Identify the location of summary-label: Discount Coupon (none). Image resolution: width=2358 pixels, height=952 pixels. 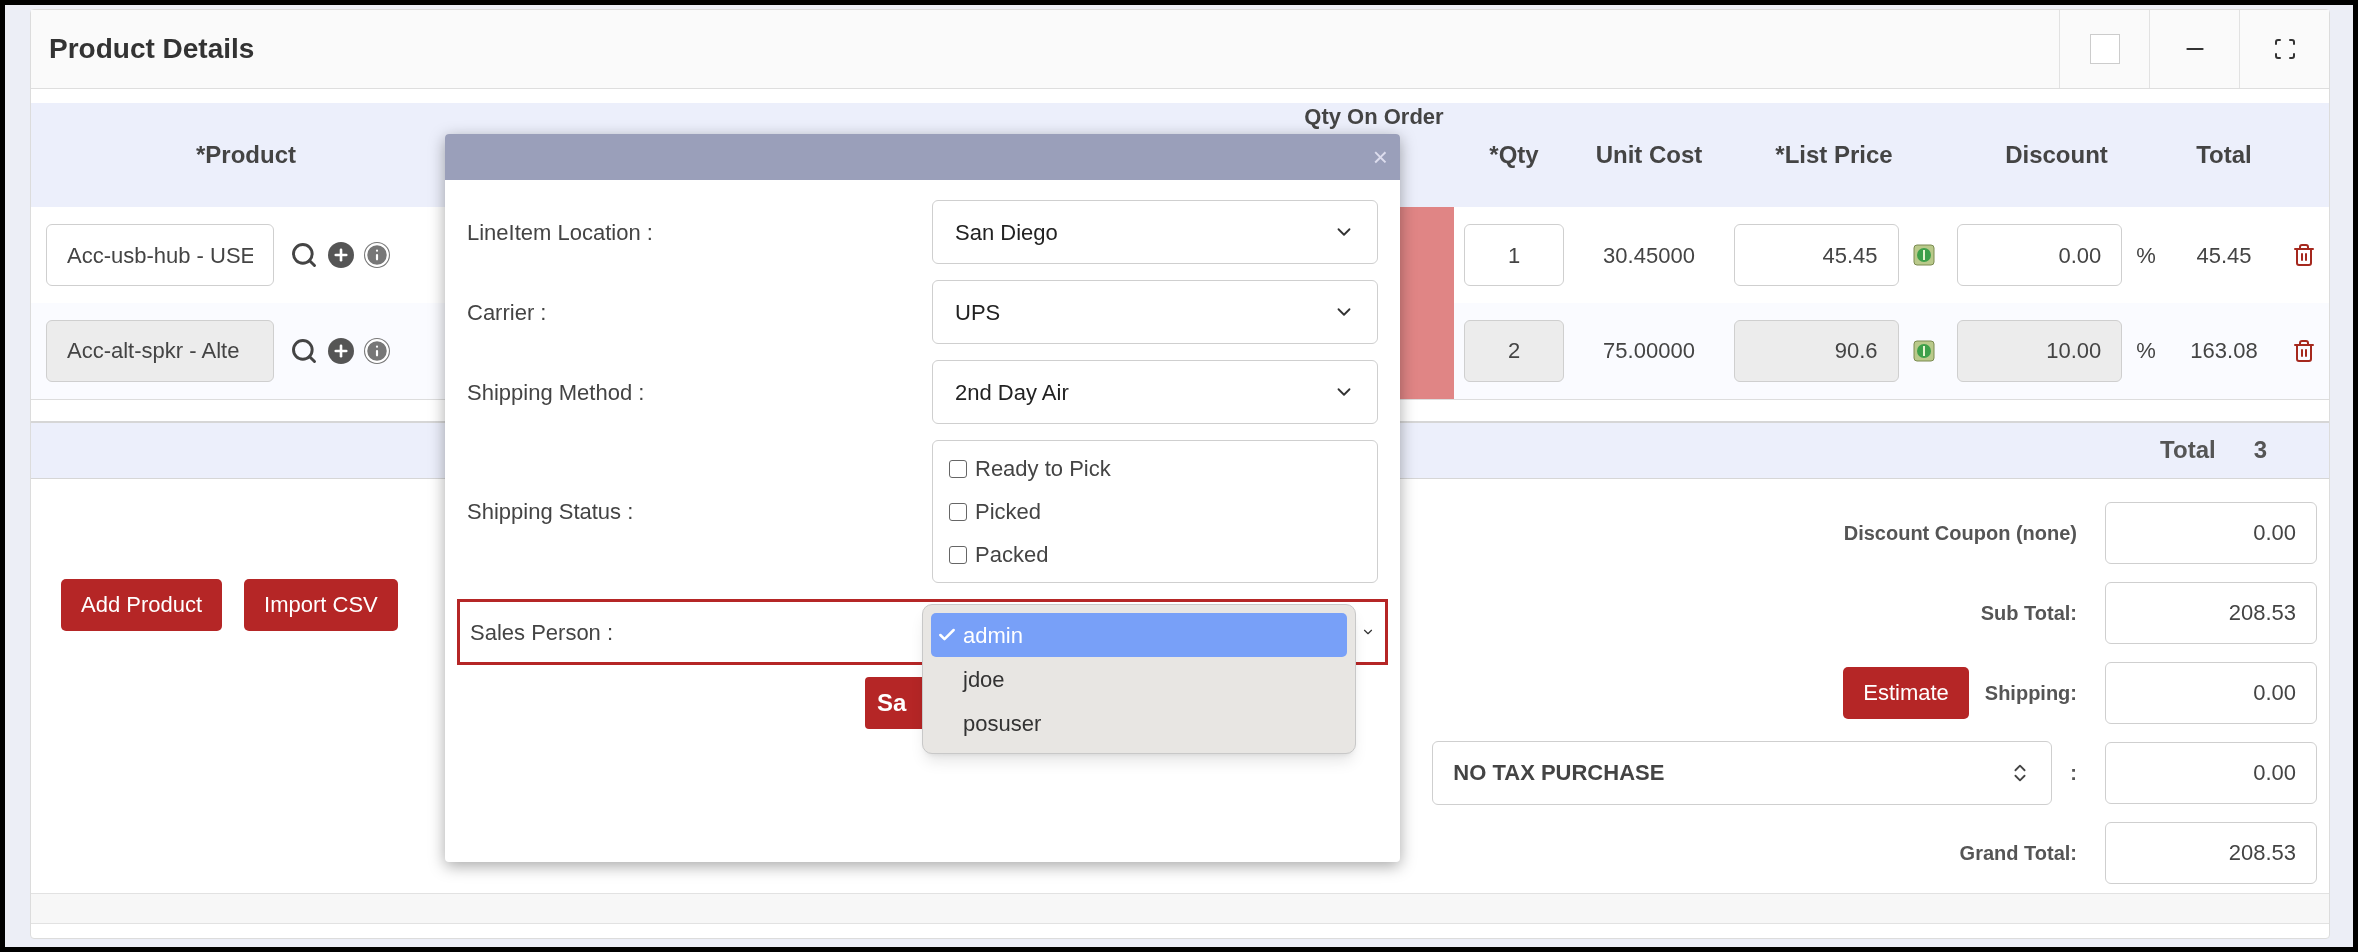
(1960, 533).